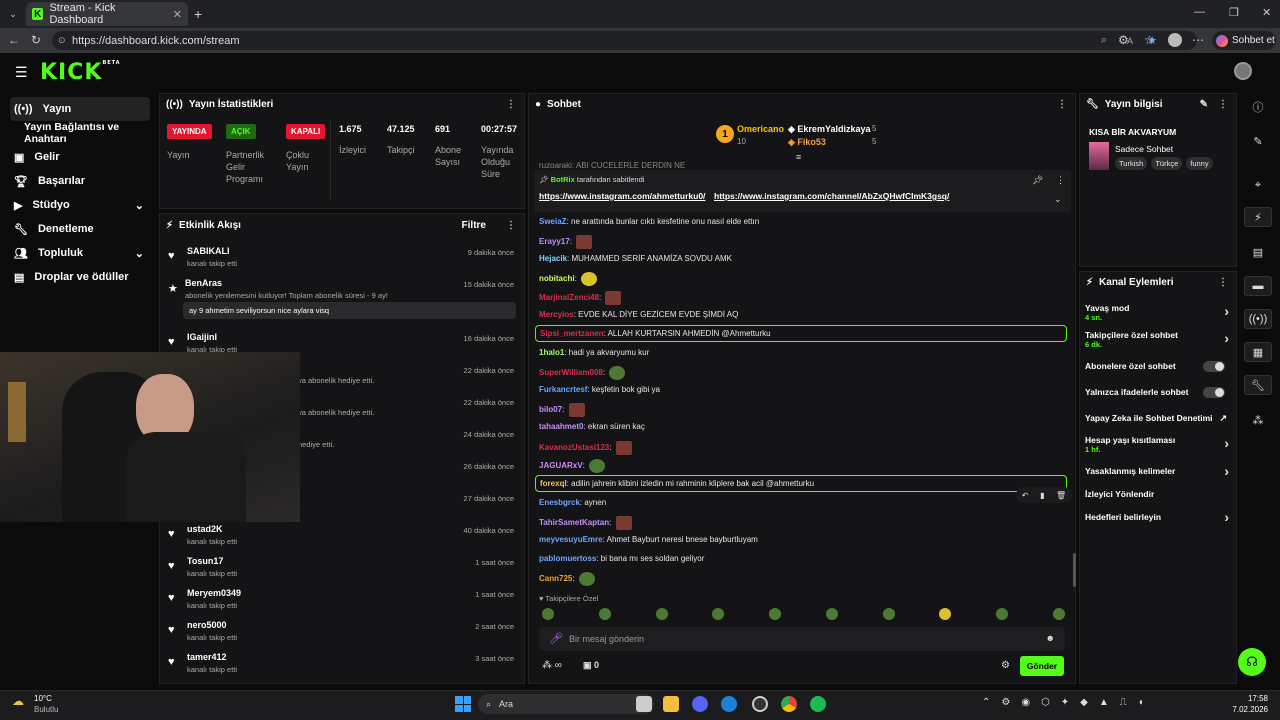 Image resolution: width=1280 pixels, height=720 pixels. I want to click on sidebar-item-droplar: ▤ Droplar ve ödüller, so click(79, 277).